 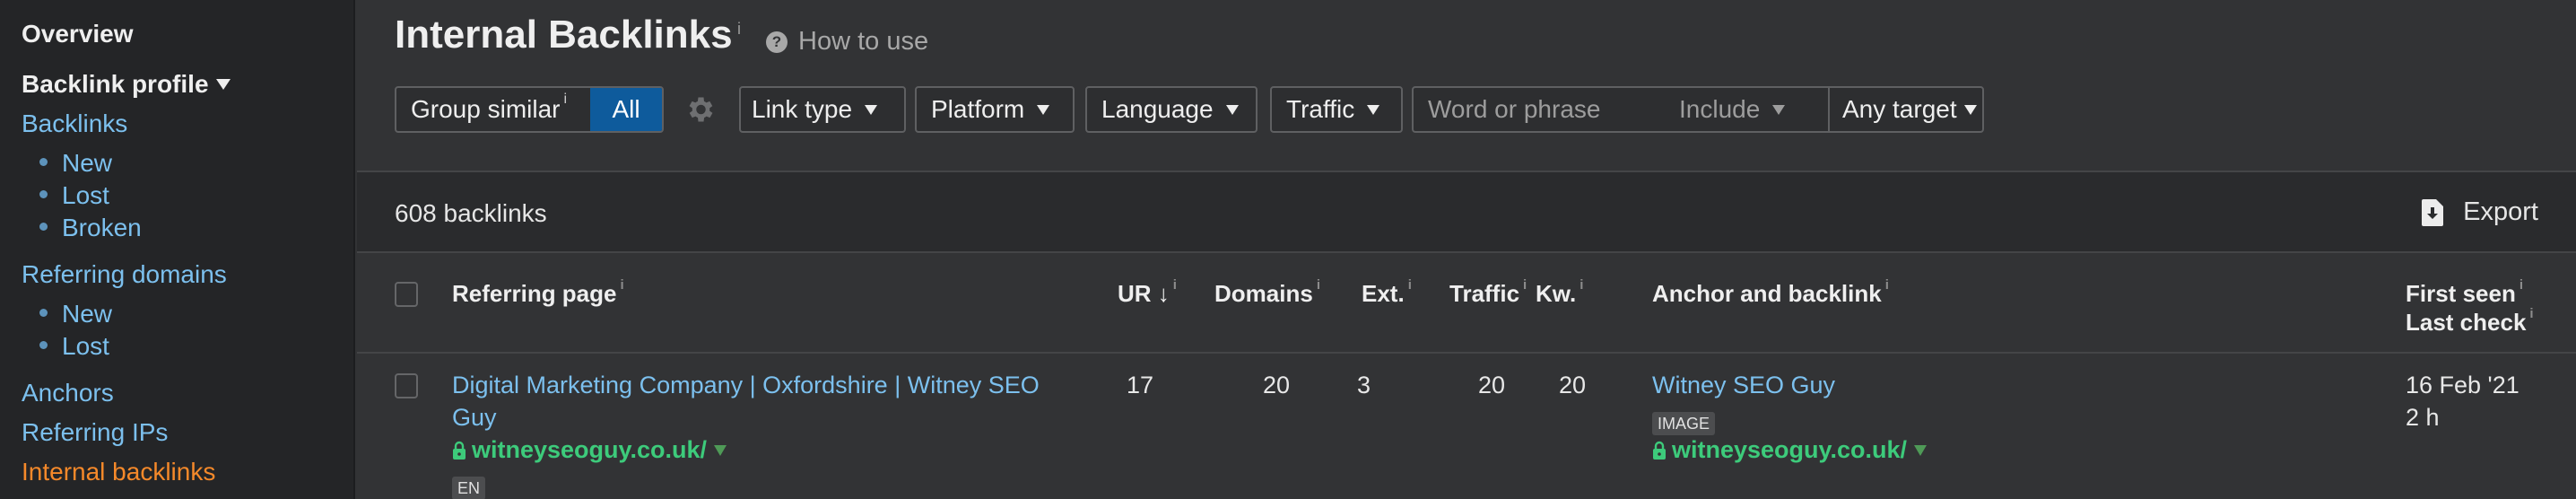 I want to click on anchor-type-badge: IMAGE, so click(x=1684, y=421).